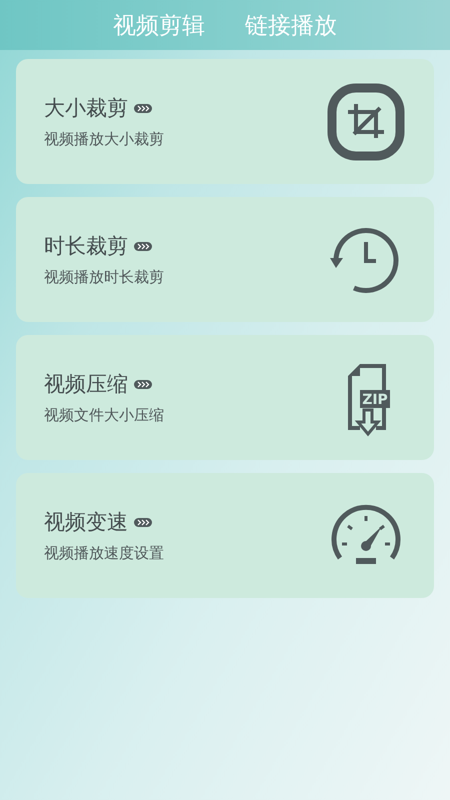 This screenshot has width=450, height=800. What do you see at coordinates (104, 553) in the screenshot?
I see `card-subtitle: 视频播放速度设置` at bounding box center [104, 553].